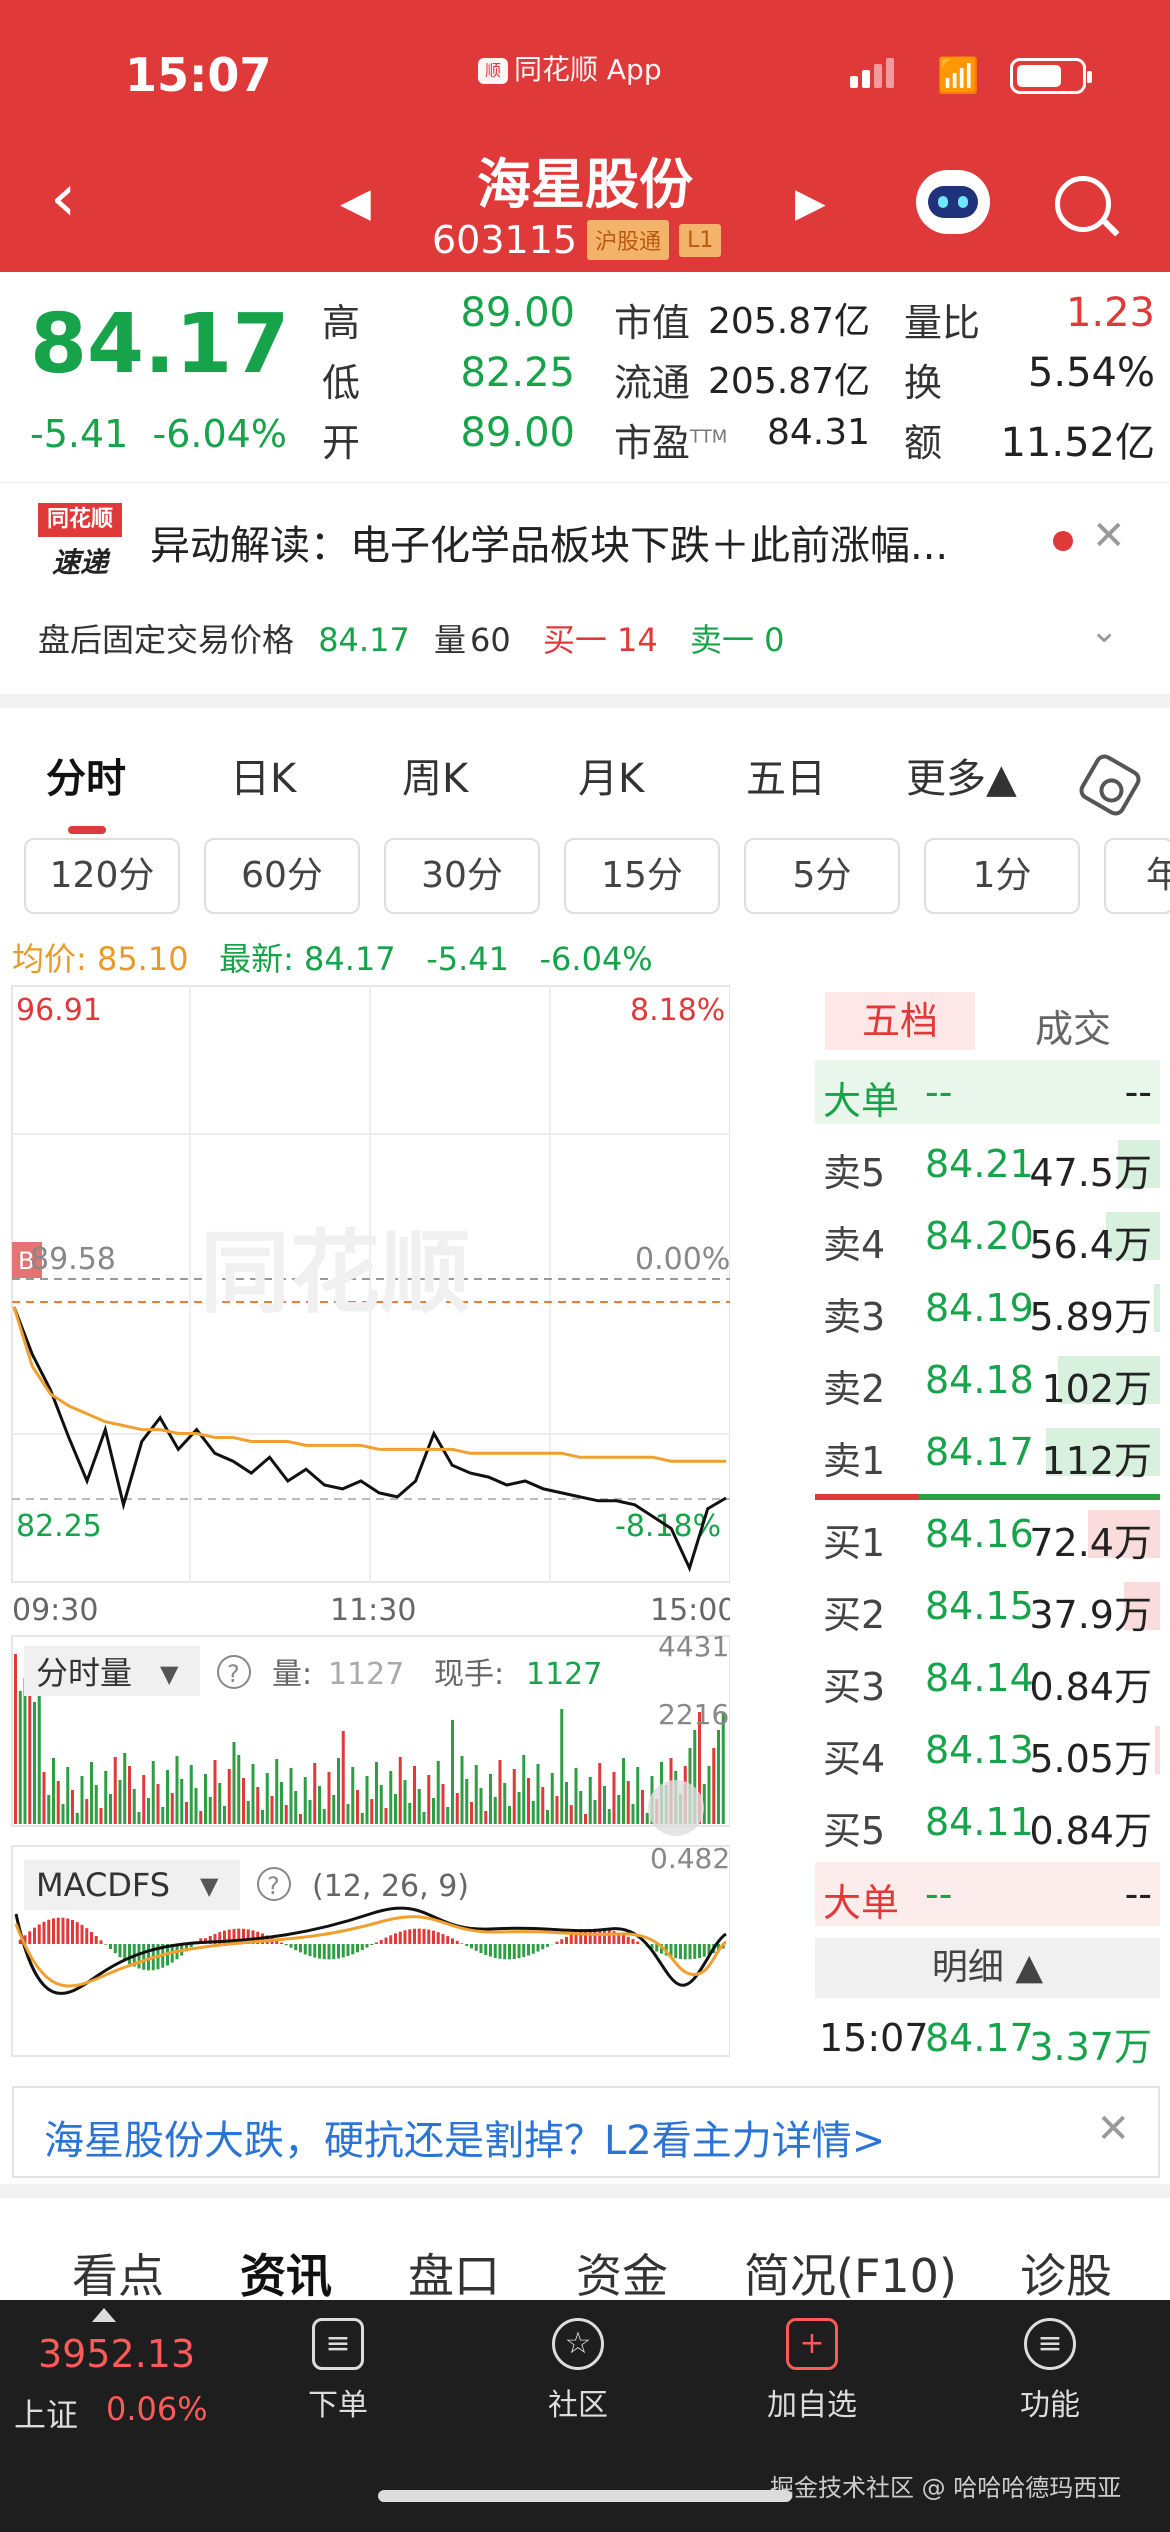  What do you see at coordinates (462, 876) in the screenshot?
I see `period-30: 30分` at bounding box center [462, 876].